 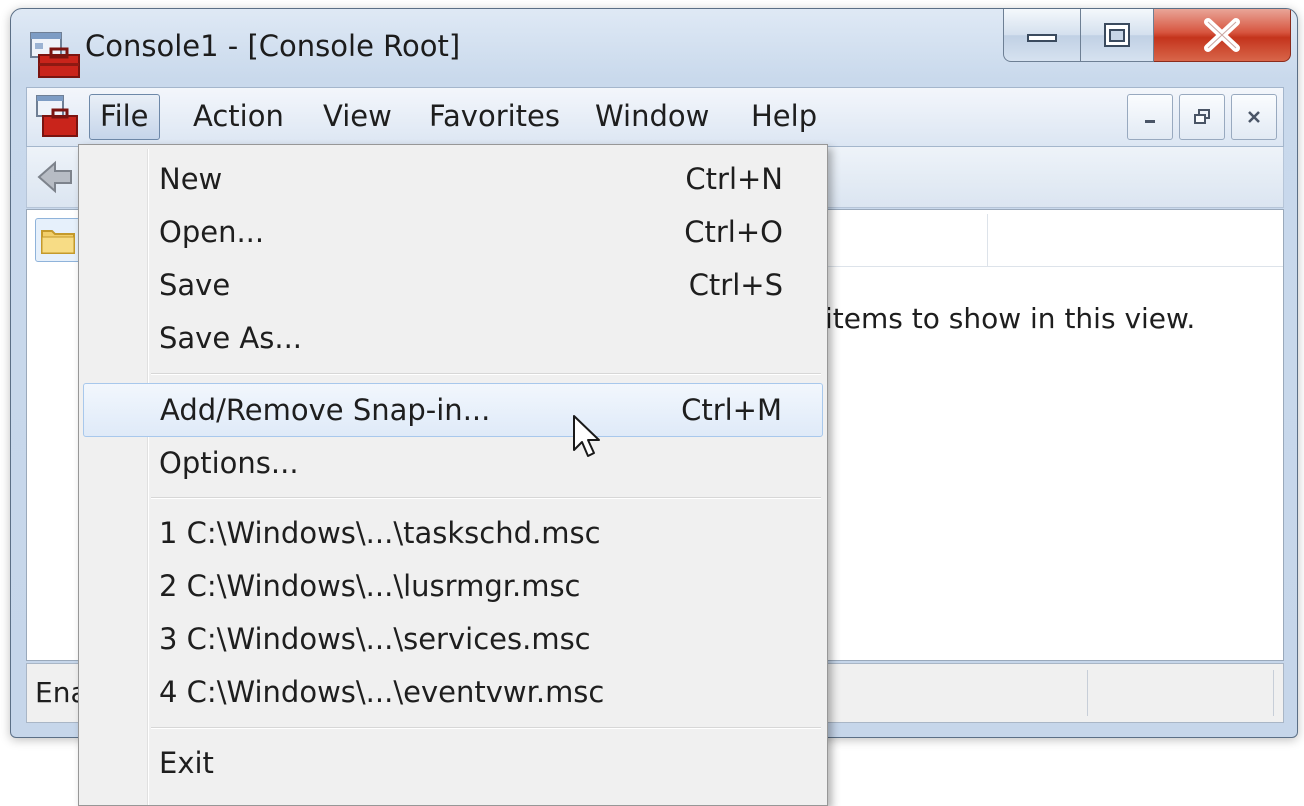 I want to click on menu-item-label: Exit, so click(x=186, y=763).